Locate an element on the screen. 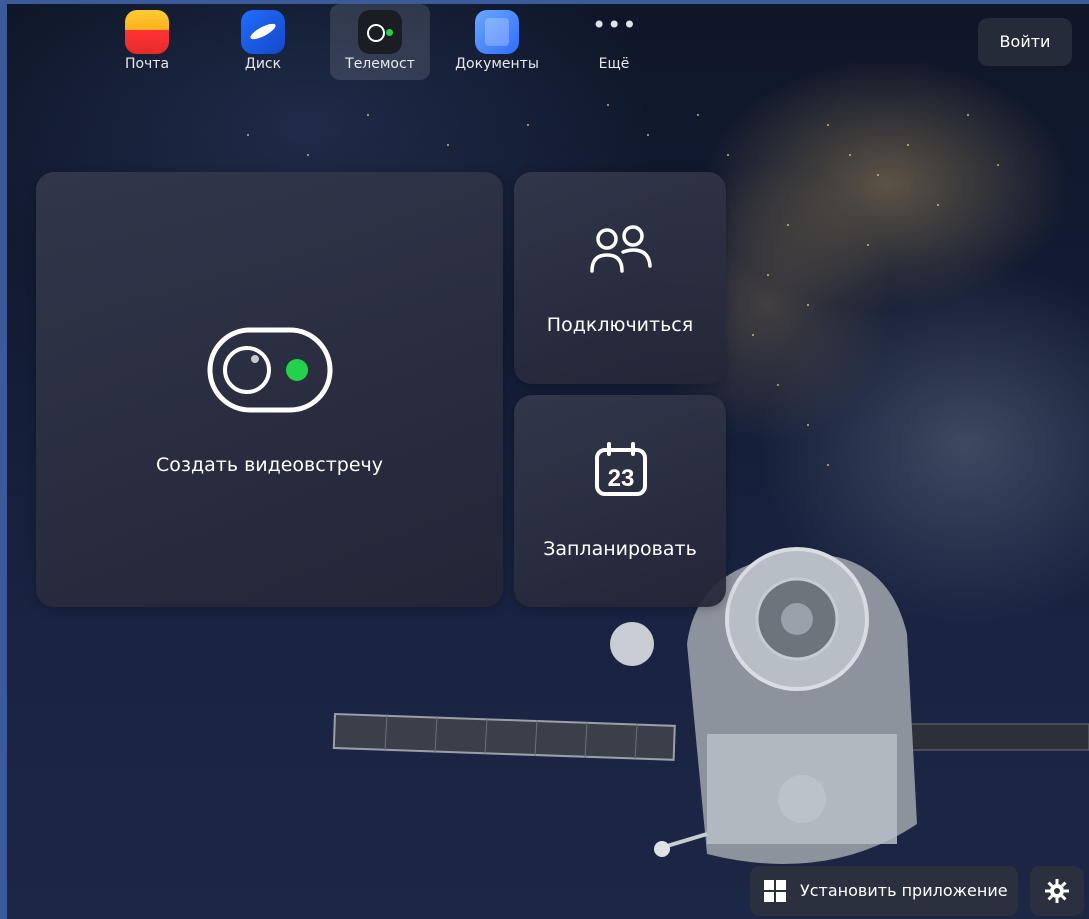  documents-icon is located at coordinates (497, 32).